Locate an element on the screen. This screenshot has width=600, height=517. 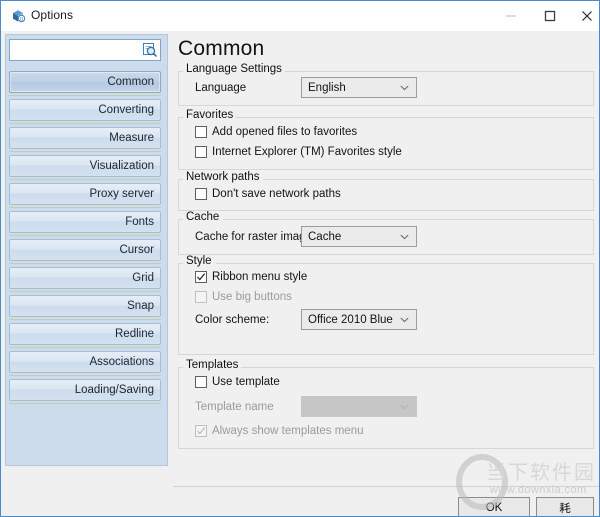
sidebar-item-common: Common is located at coordinates (85, 83).